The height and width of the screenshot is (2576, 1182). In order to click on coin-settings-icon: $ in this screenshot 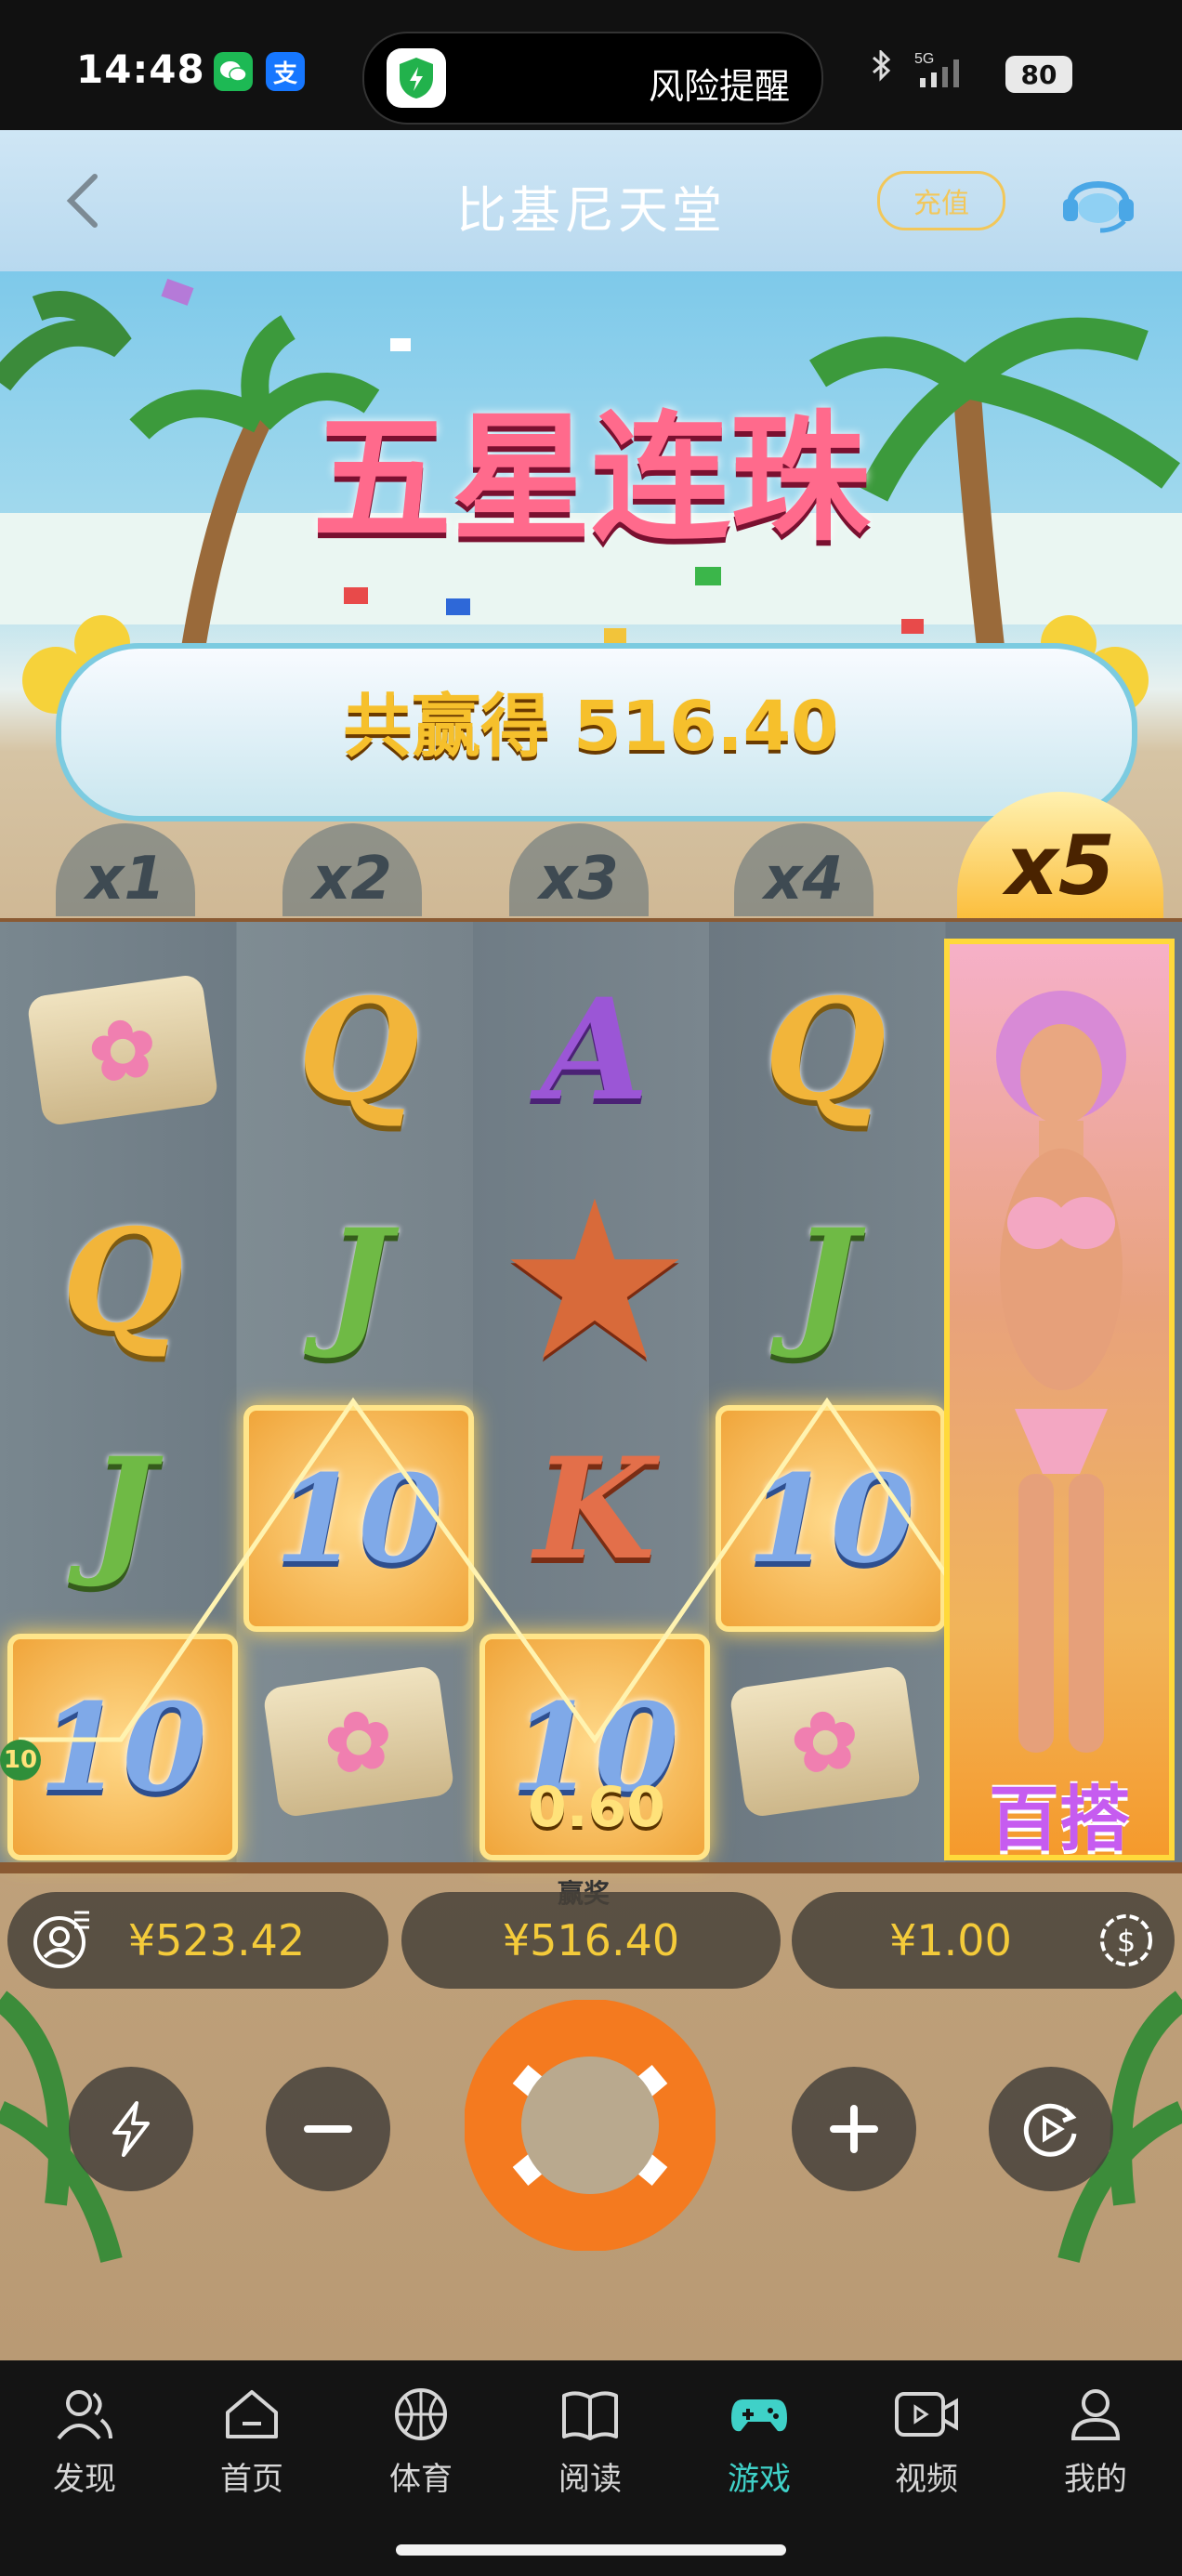, I will do `click(1126, 1940)`.